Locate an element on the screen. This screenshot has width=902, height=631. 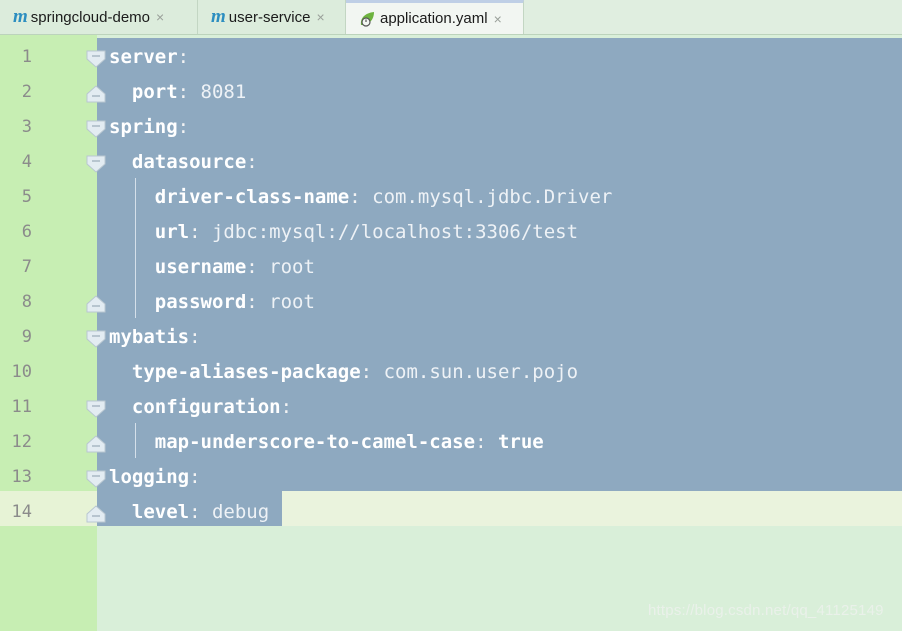
line-number: 3 is located at coordinates (26, 127).